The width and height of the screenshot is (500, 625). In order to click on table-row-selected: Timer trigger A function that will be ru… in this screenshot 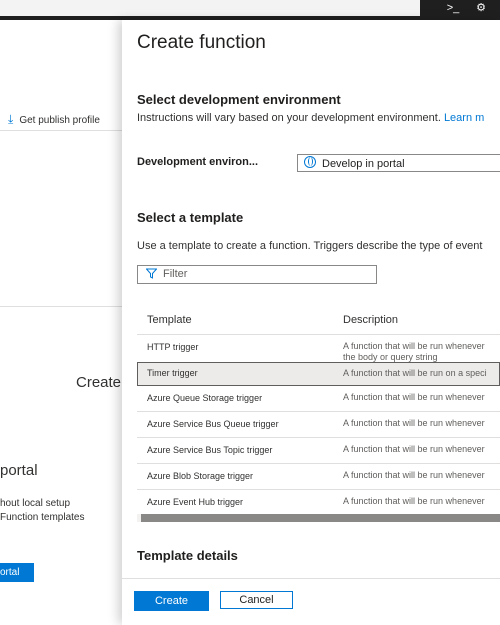, I will do `click(318, 374)`.